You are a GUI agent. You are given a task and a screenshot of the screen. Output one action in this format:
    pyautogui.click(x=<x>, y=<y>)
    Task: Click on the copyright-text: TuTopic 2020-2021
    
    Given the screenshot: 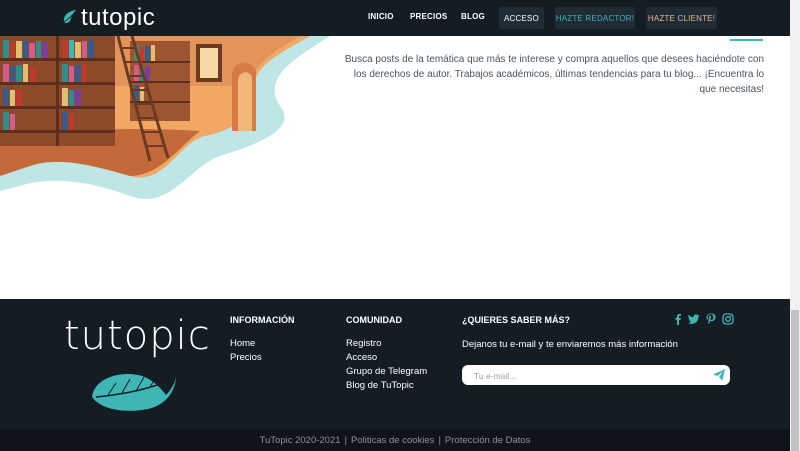 What is the action you would take?
    pyautogui.click(x=300, y=440)
    